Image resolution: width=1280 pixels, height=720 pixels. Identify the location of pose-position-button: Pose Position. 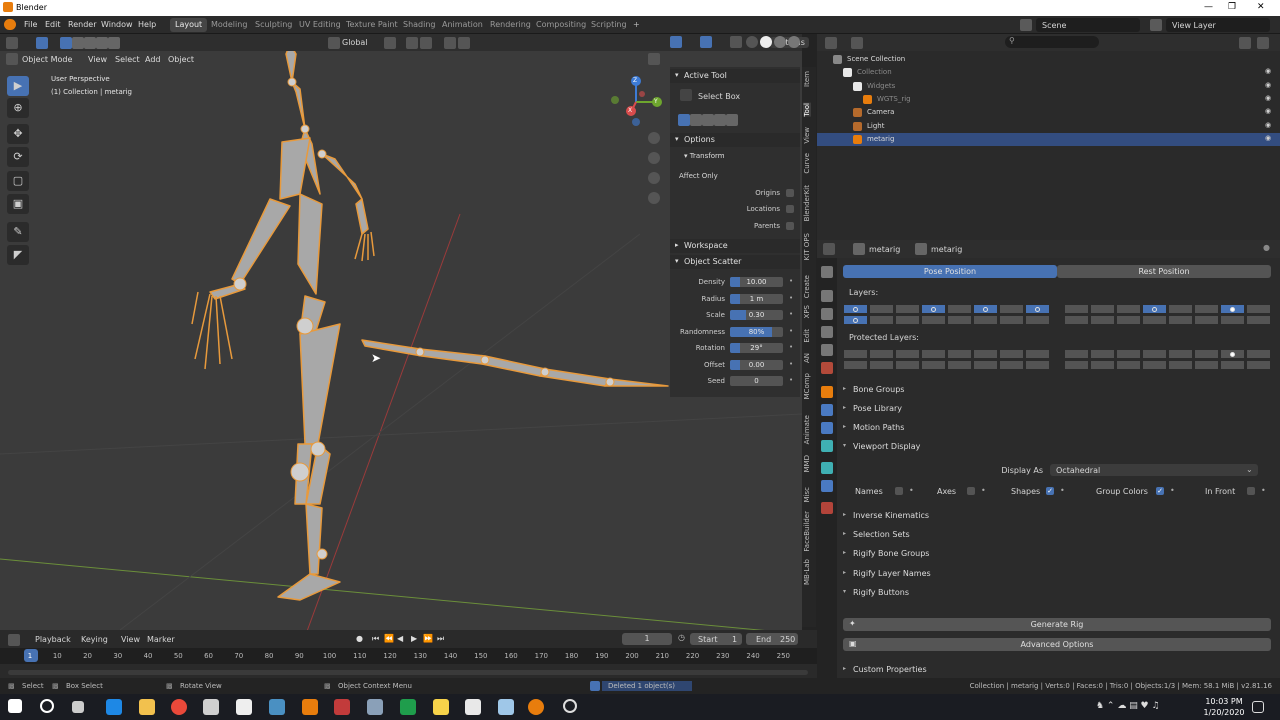
(950, 271).